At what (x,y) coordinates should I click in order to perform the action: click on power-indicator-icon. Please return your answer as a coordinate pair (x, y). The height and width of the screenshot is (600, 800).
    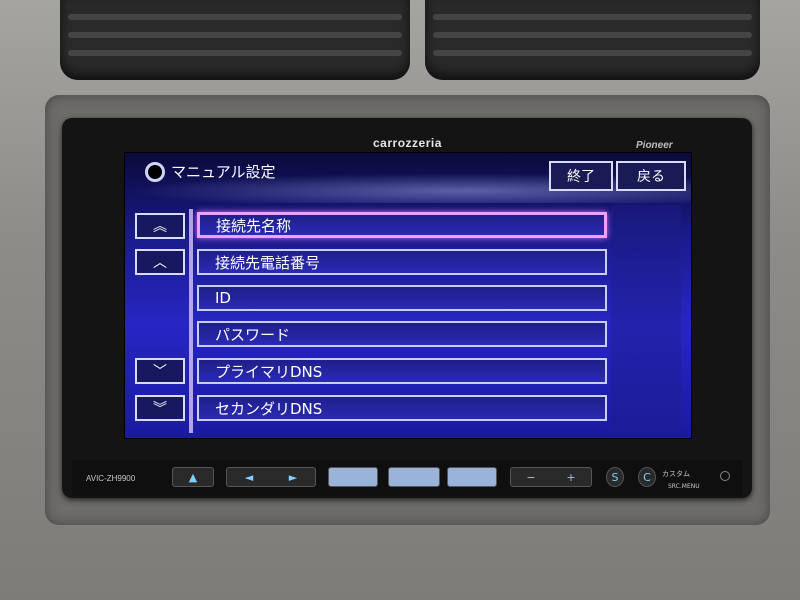
    Looking at the image, I should click on (725, 476).